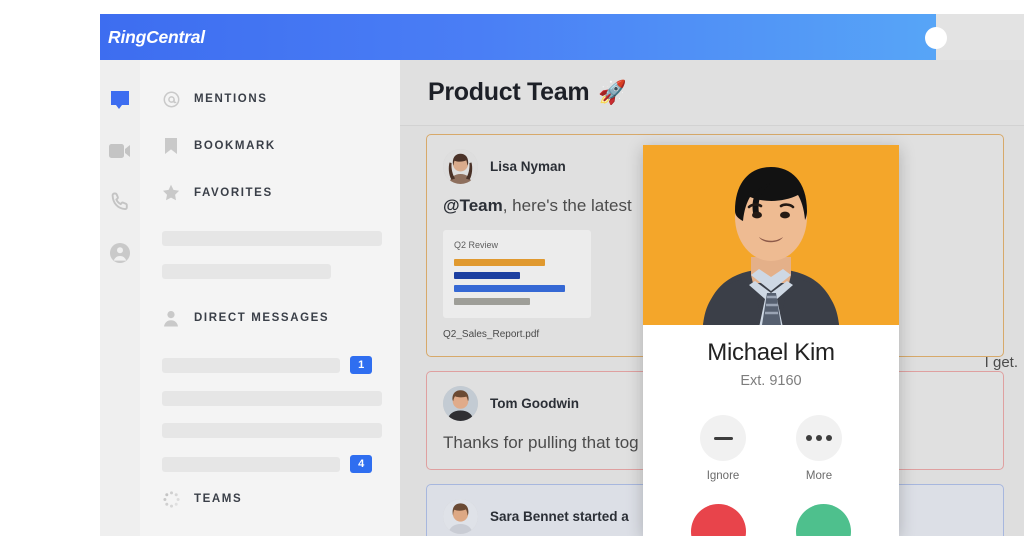 This screenshot has width=1024, height=536. I want to click on message-icon, so click(120, 100).